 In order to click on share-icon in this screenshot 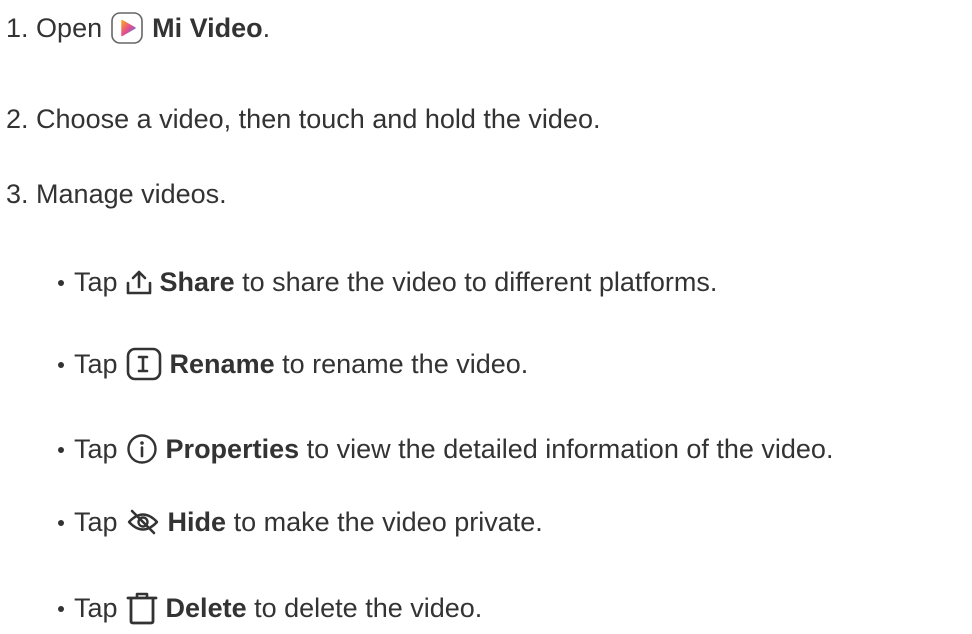, I will do `click(139, 282)`.